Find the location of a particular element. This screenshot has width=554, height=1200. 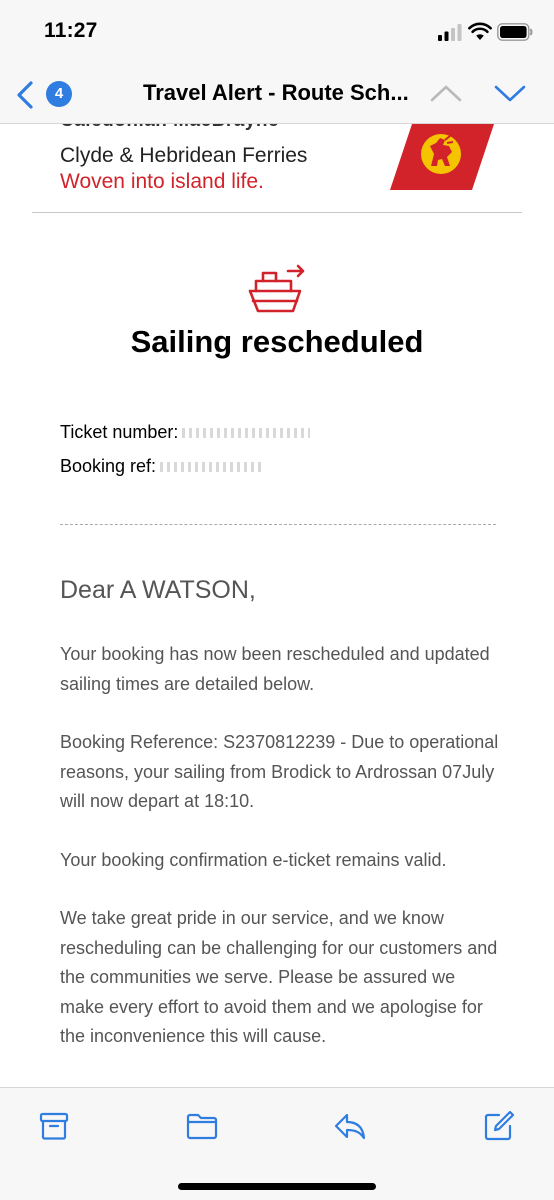

ticket-number-row: Ticket number: is located at coordinates (185, 432).